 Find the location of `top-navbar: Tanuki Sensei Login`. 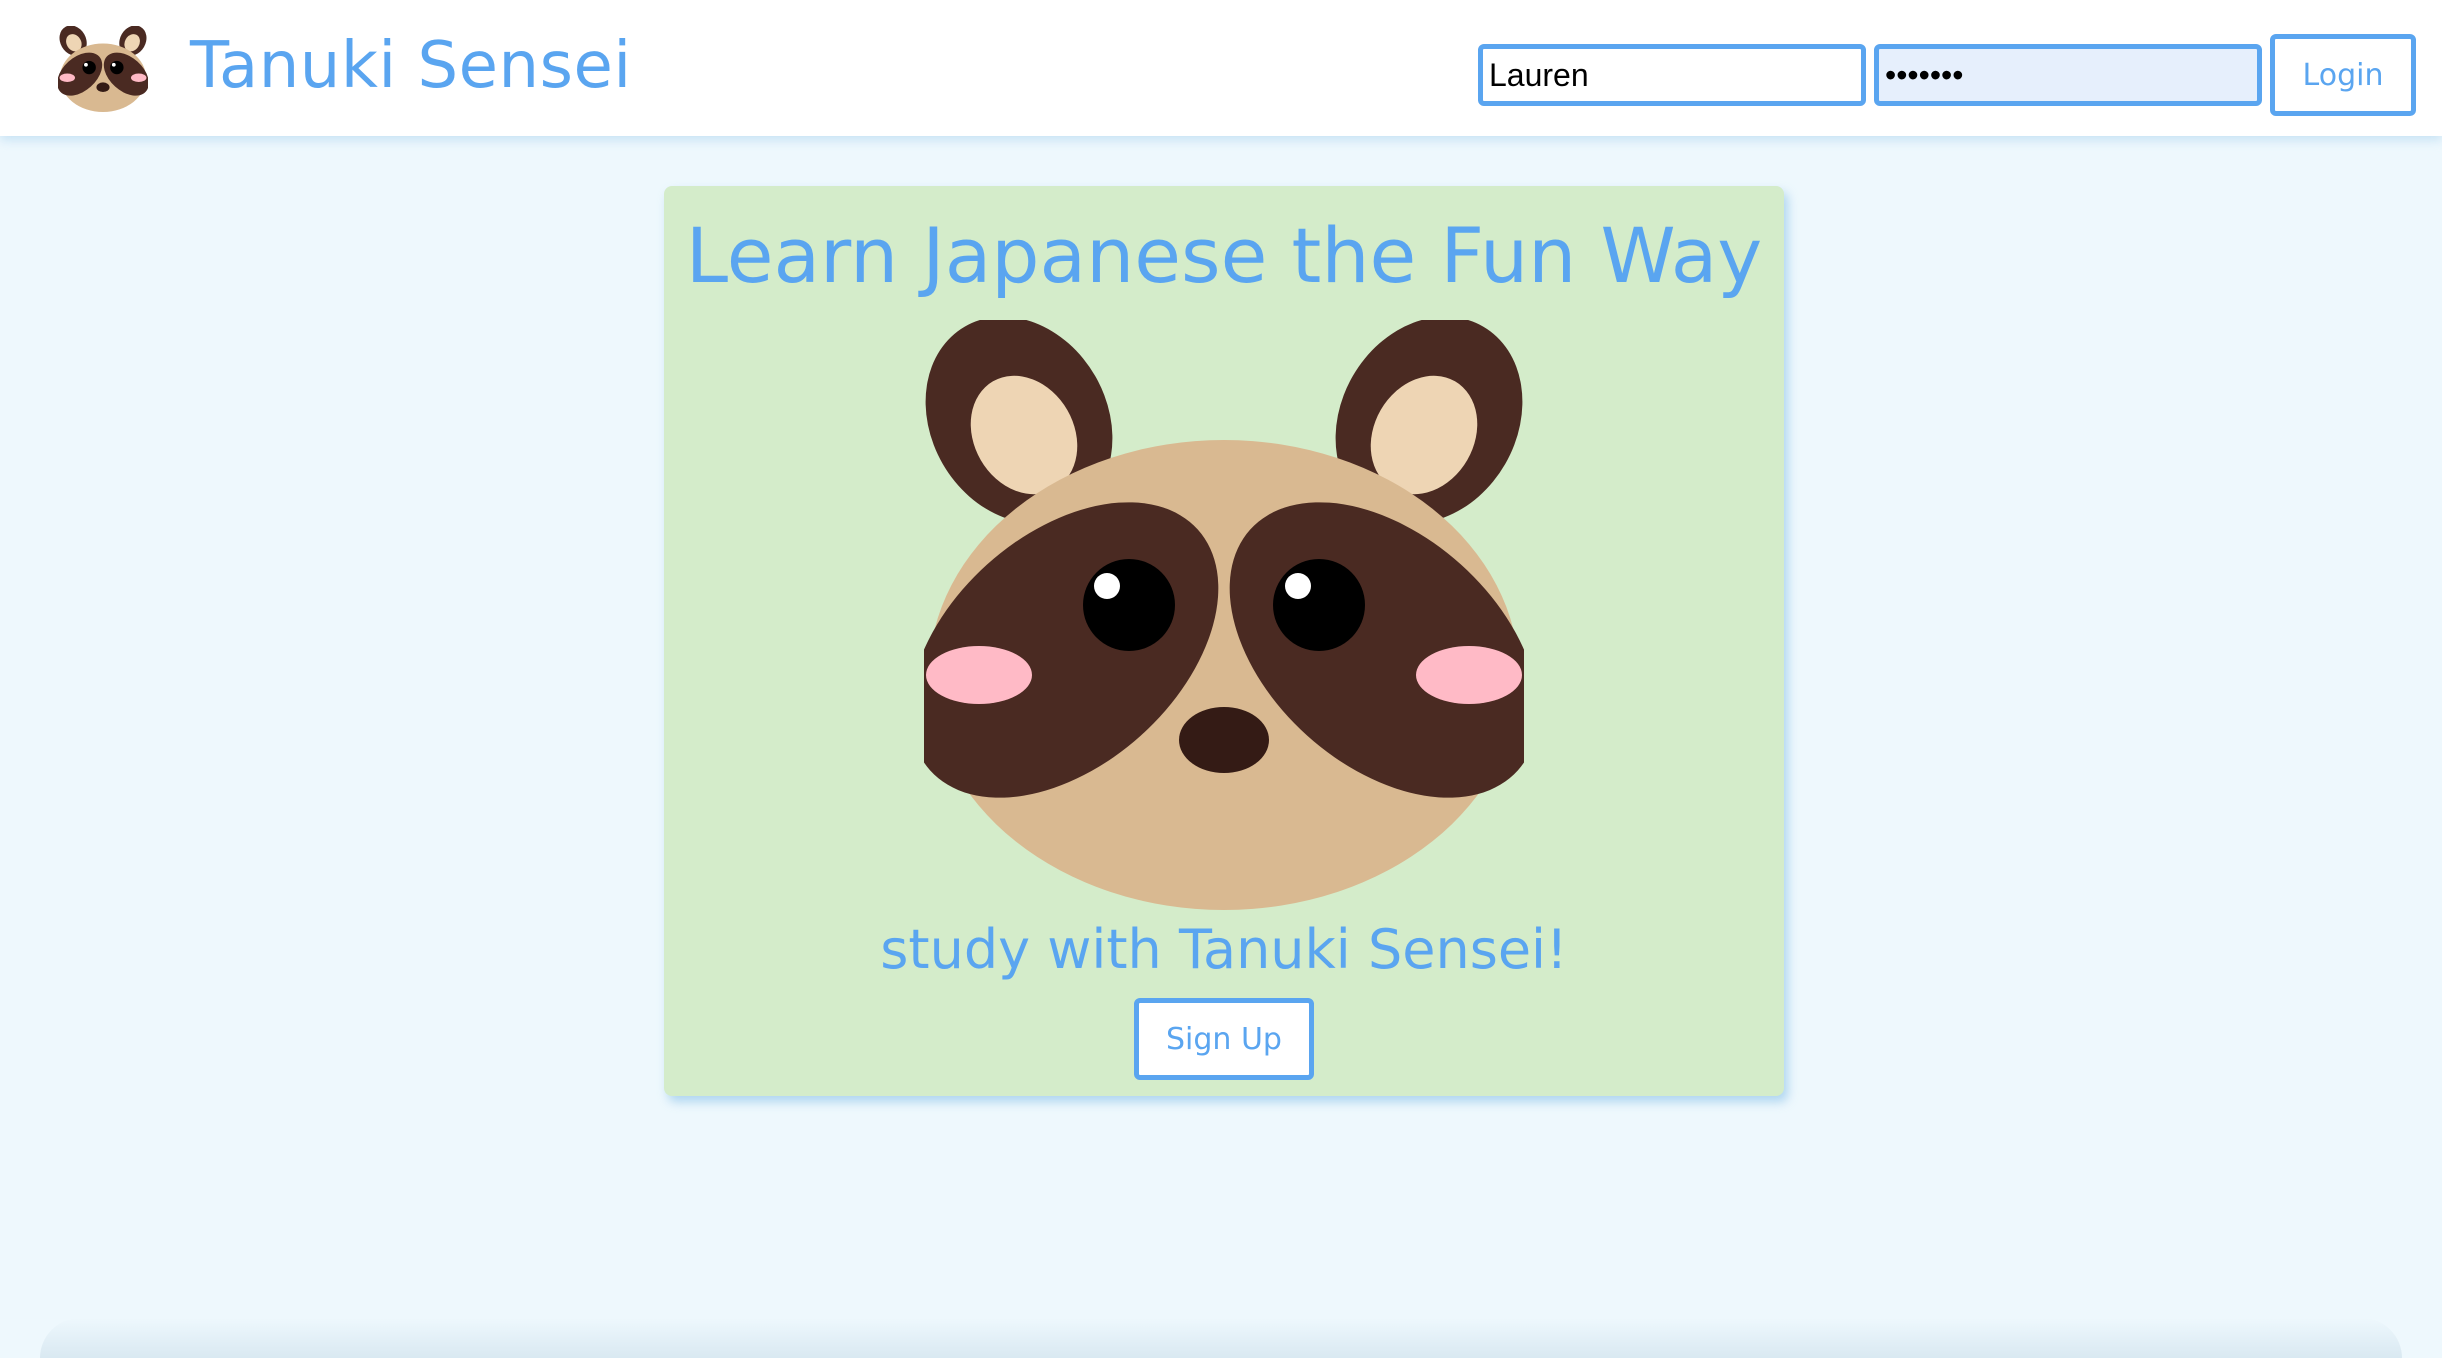

top-navbar: Tanuki Sensei Login is located at coordinates (1221, 68).